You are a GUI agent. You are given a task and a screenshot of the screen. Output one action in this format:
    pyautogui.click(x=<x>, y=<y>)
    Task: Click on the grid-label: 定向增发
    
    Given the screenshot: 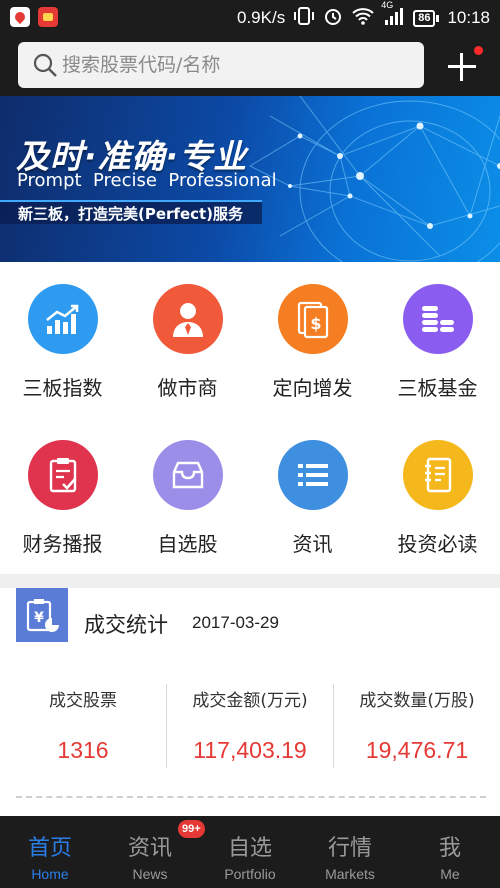 What is the action you would take?
    pyautogui.click(x=312, y=388)
    